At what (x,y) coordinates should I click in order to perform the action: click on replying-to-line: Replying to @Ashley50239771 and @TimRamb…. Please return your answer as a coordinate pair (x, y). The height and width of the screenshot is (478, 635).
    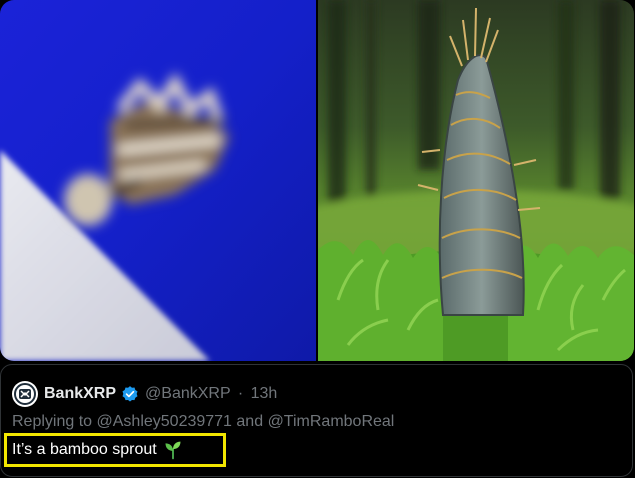
    Looking at the image, I should click on (203, 422).